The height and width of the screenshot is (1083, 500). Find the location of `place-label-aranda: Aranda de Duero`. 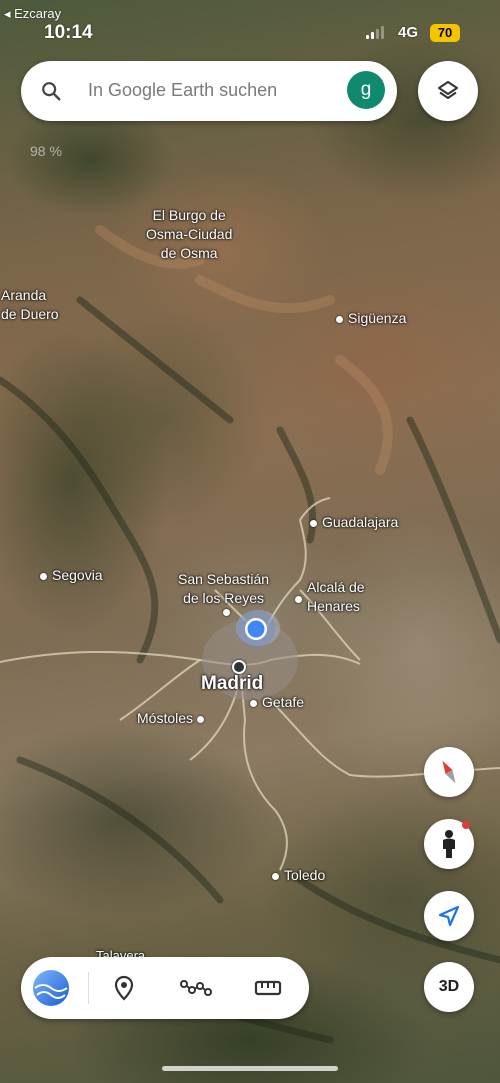

place-label-aranda: Aranda de Duero is located at coordinates (30, 305).